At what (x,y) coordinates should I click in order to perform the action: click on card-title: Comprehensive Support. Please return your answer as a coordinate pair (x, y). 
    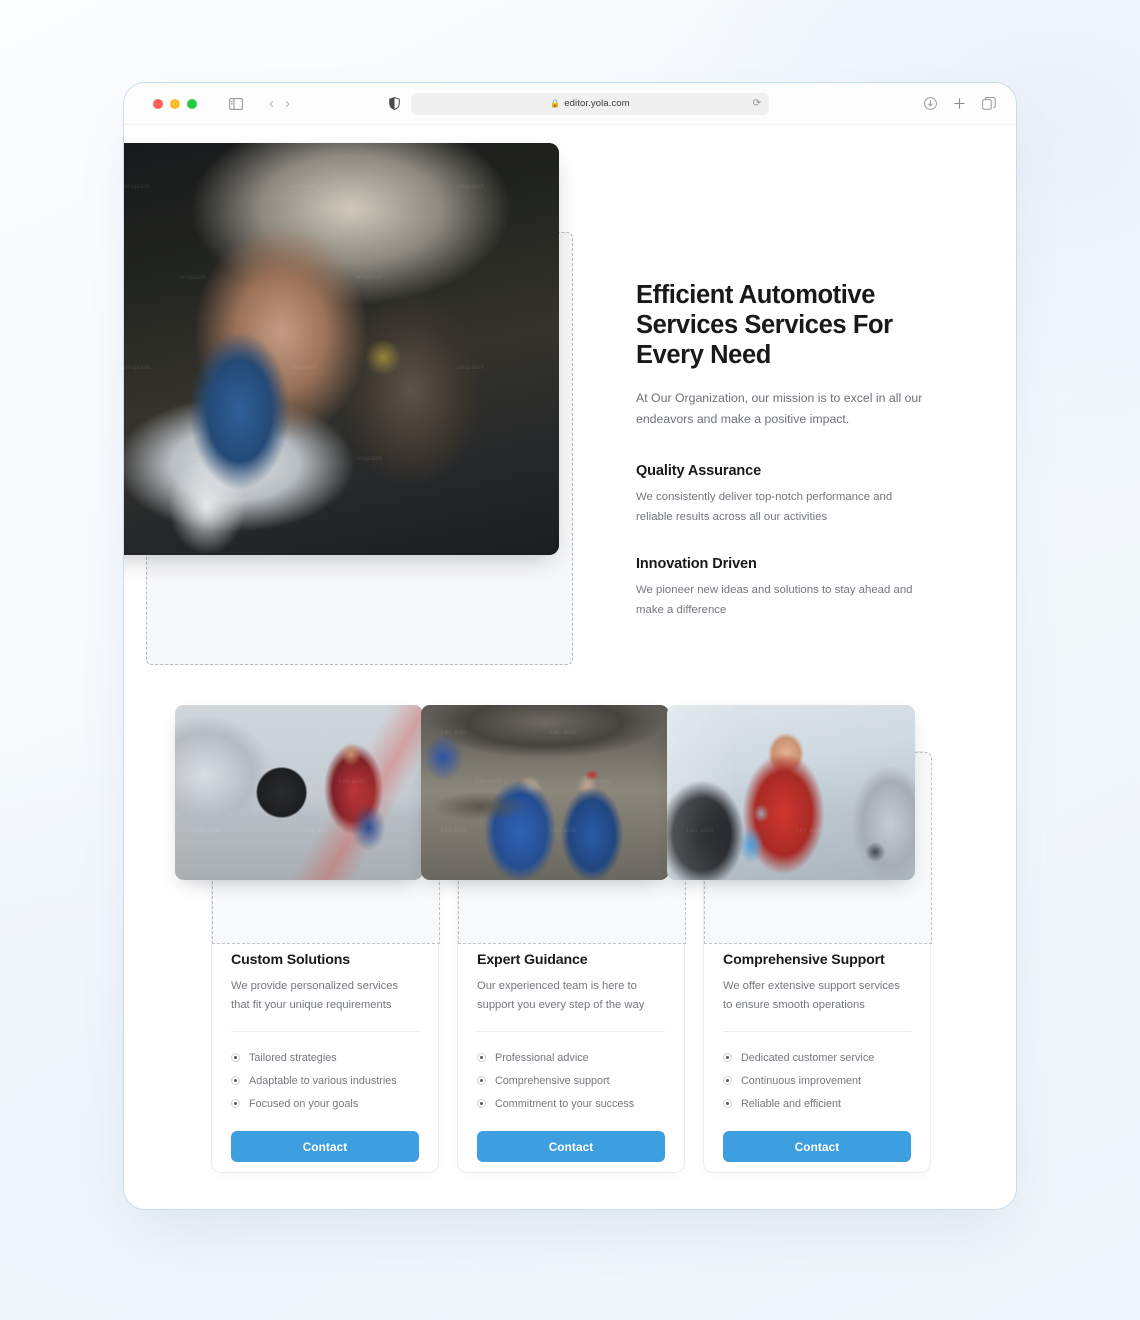
    Looking at the image, I should click on (817, 960).